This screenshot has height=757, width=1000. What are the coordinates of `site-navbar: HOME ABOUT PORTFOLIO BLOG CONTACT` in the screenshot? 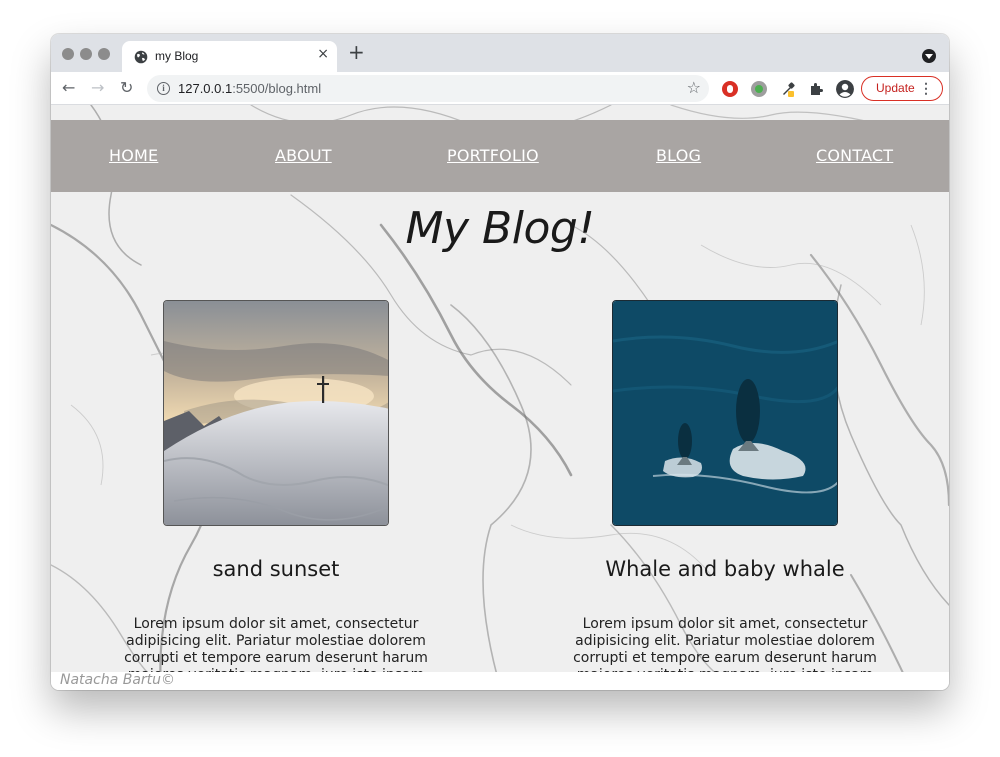 It's located at (500, 156).